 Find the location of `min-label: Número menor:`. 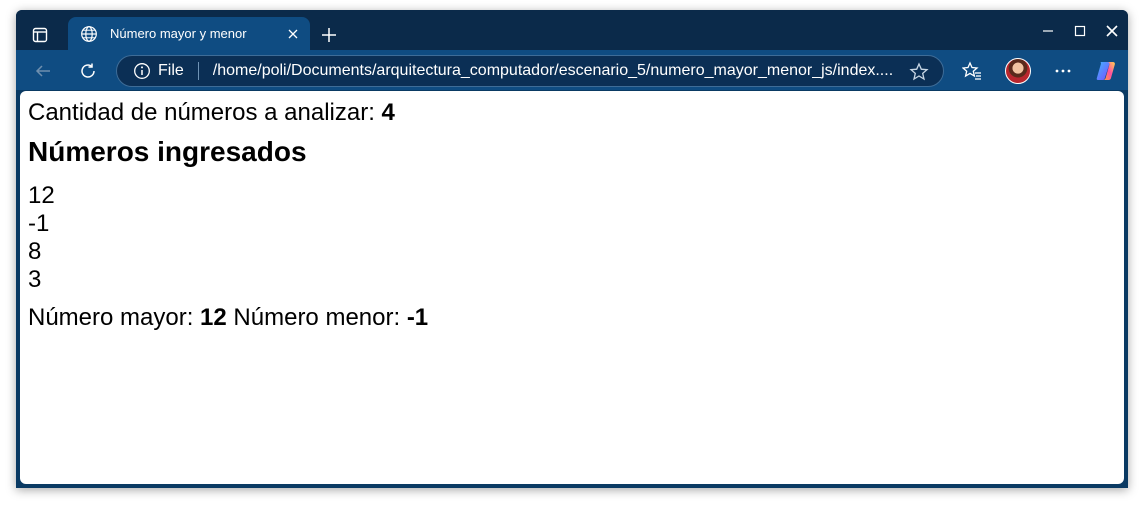

min-label: Número menor: is located at coordinates (316, 317).